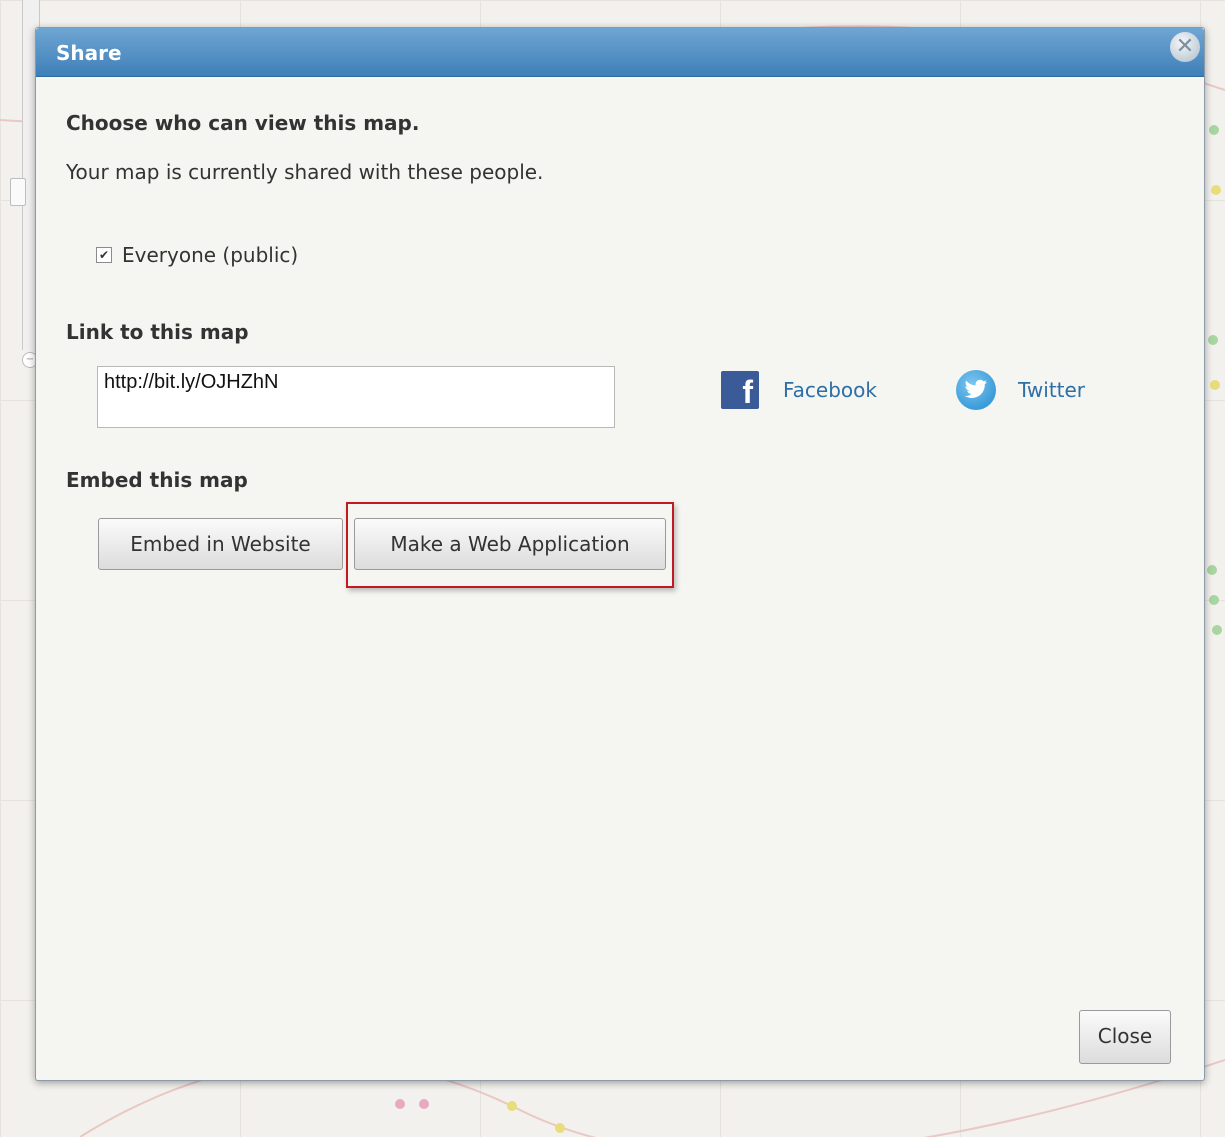 The image size is (1225, 1137). I want to click on map-link-field, so click(356, 397).